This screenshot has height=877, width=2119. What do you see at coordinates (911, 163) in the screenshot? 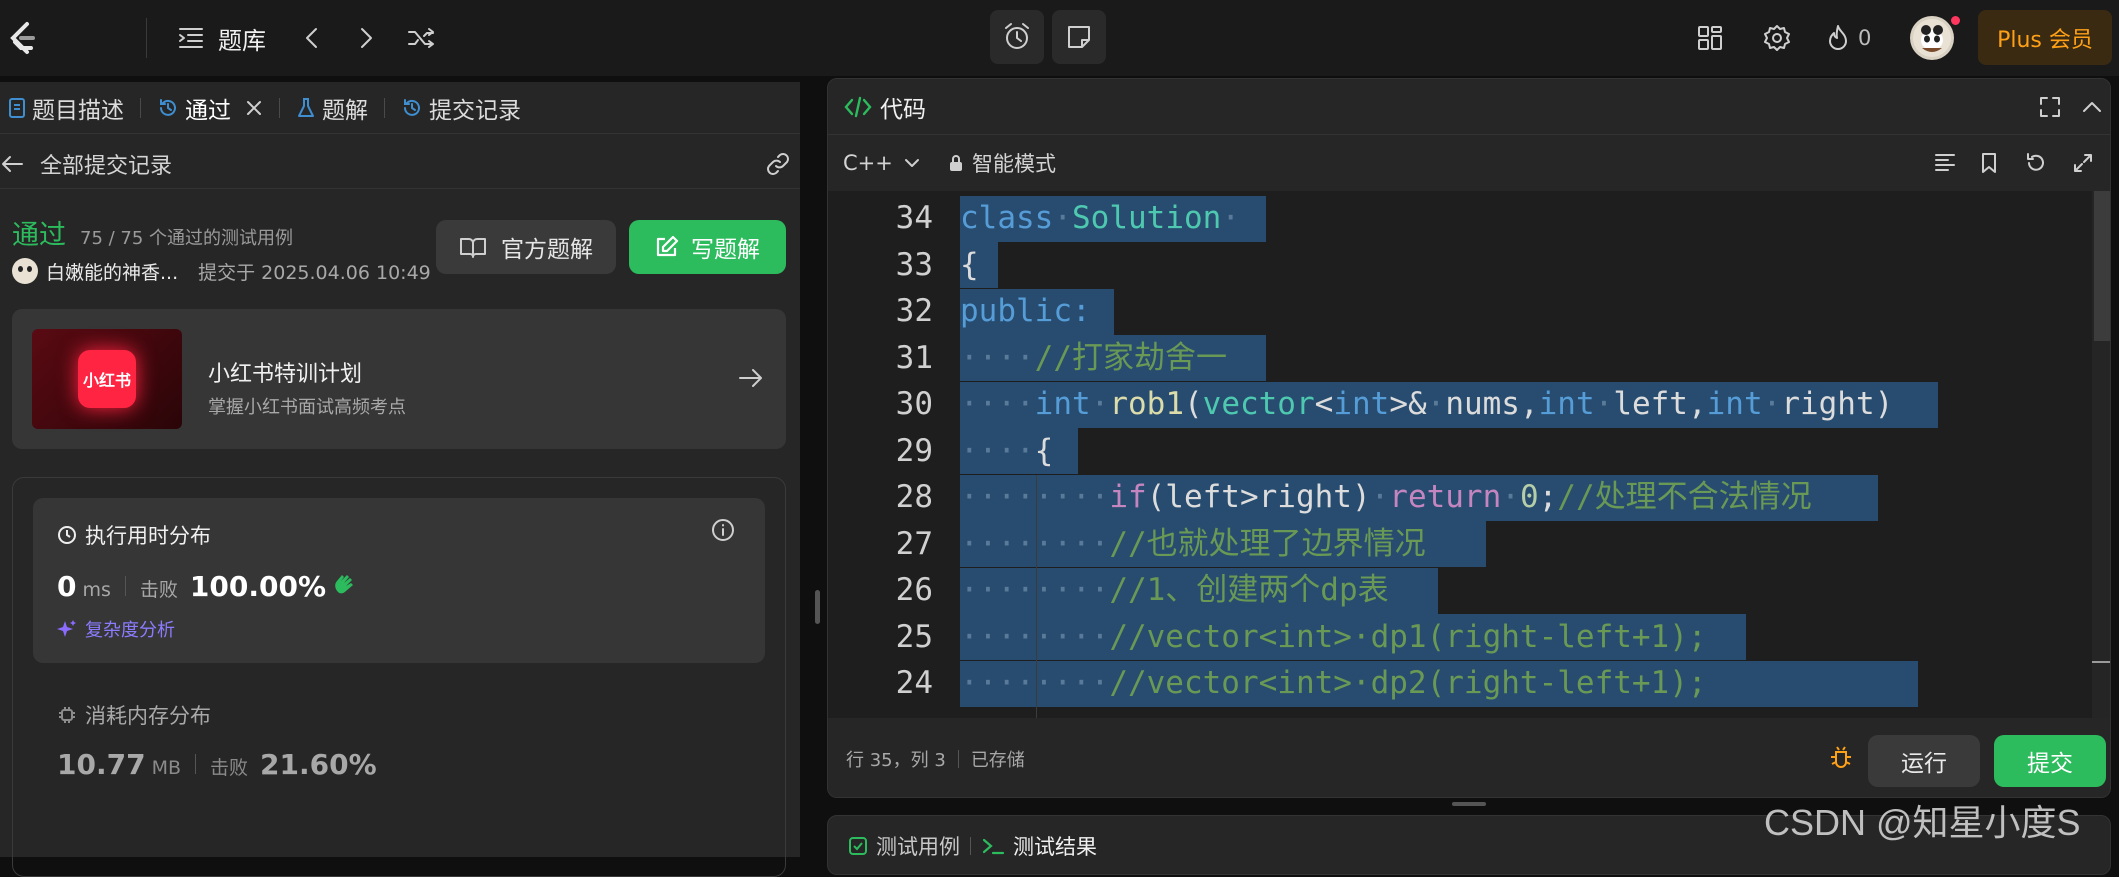
I see `chevron-down-icon` at bounding box center [911, 163].